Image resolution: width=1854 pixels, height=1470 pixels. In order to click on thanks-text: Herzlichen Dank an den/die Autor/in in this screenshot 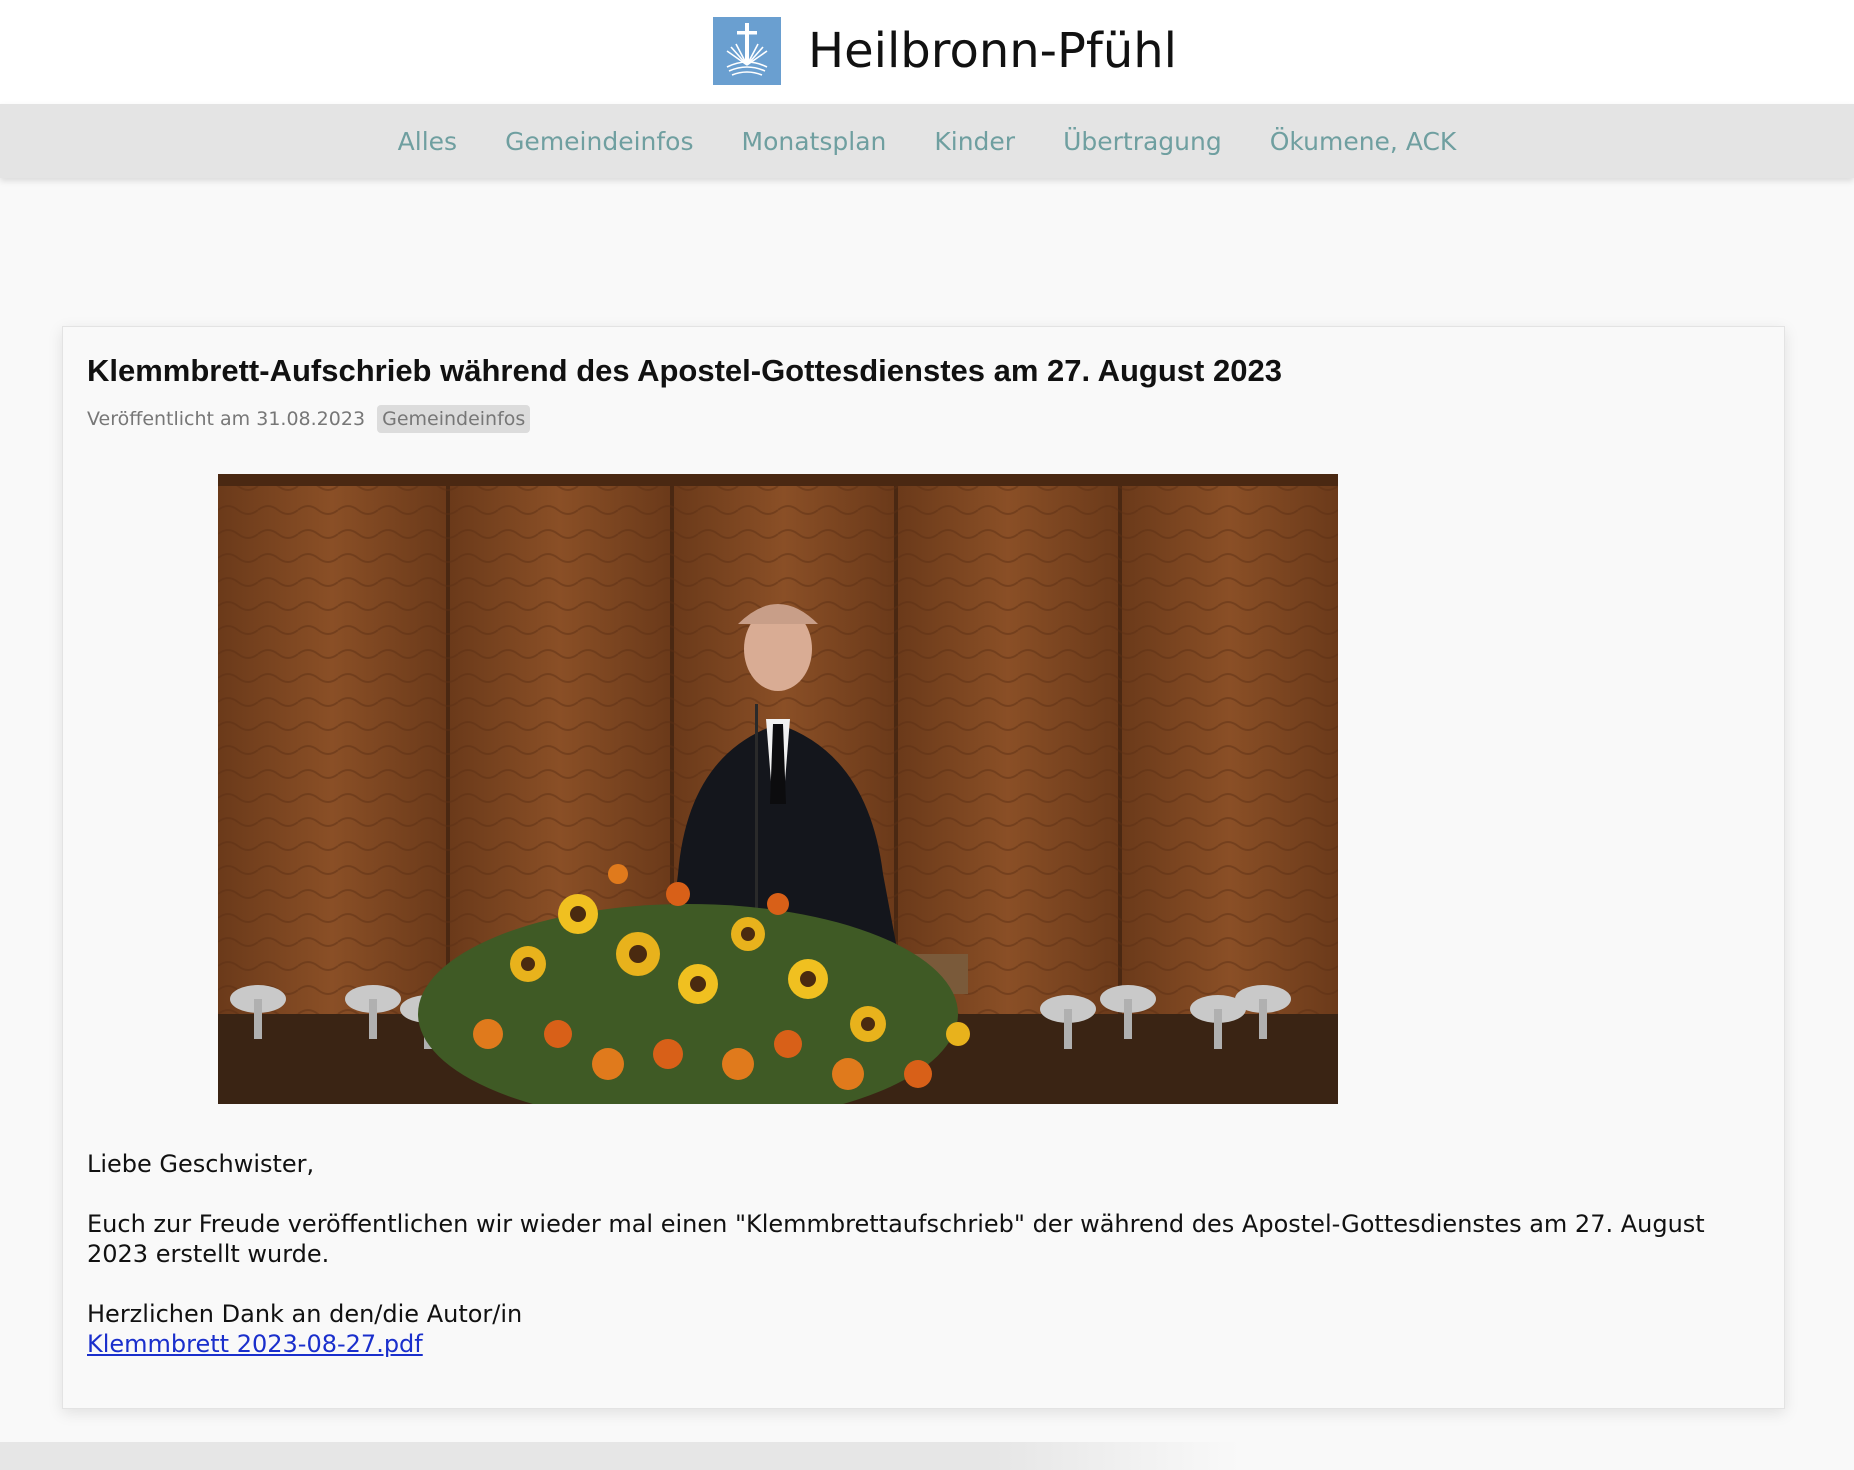, I will do `click(305, 1314)`.